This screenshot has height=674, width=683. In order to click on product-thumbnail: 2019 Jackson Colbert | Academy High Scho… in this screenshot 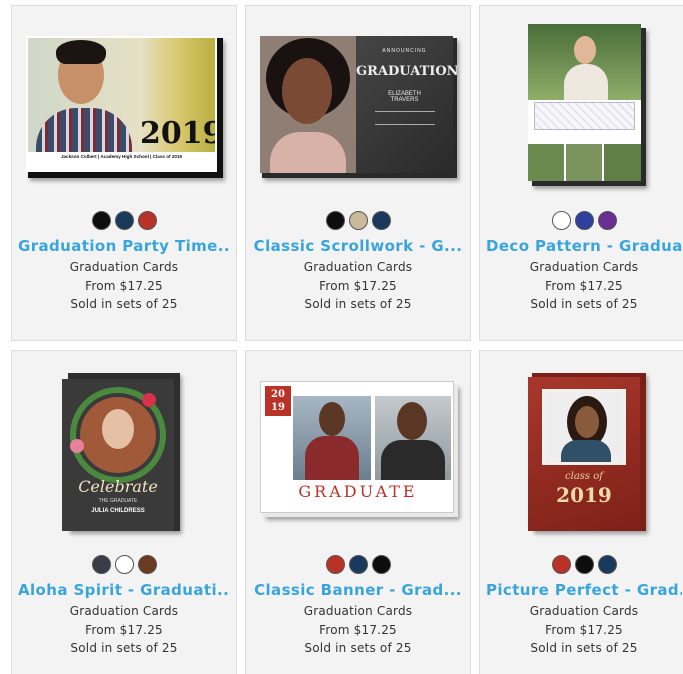, I will do `click(124, 103)`.